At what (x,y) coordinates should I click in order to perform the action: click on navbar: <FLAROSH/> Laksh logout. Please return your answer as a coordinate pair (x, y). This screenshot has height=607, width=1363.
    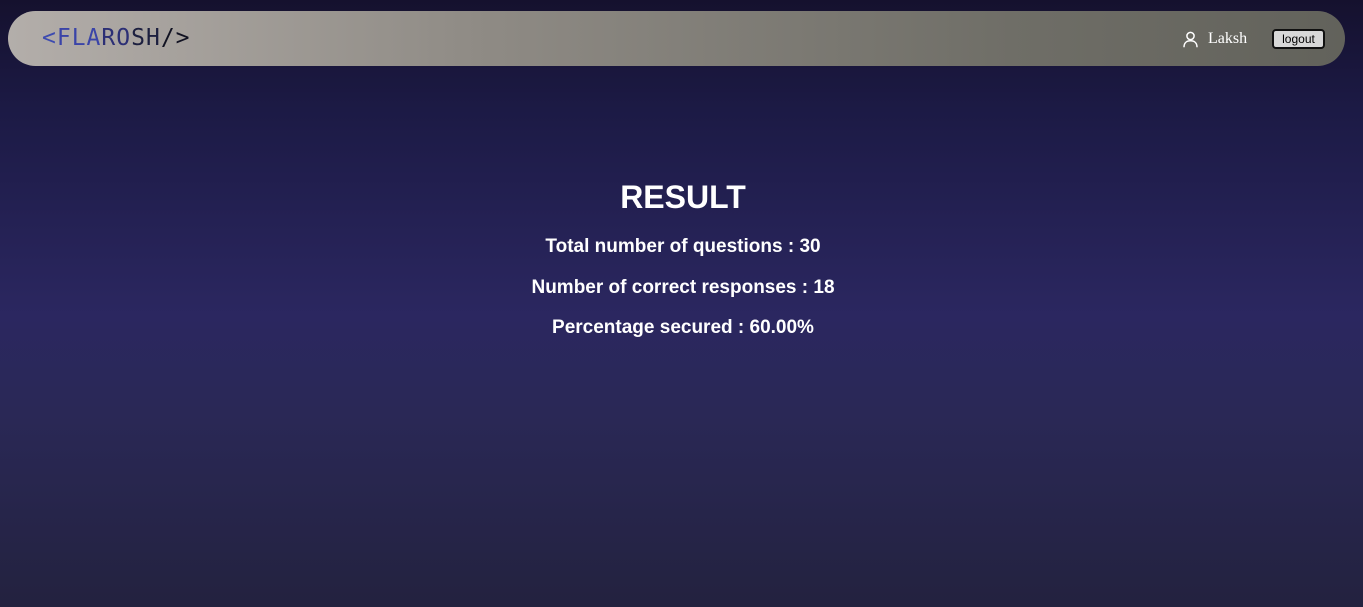
    Looking at the image, I should click on (676, 38).